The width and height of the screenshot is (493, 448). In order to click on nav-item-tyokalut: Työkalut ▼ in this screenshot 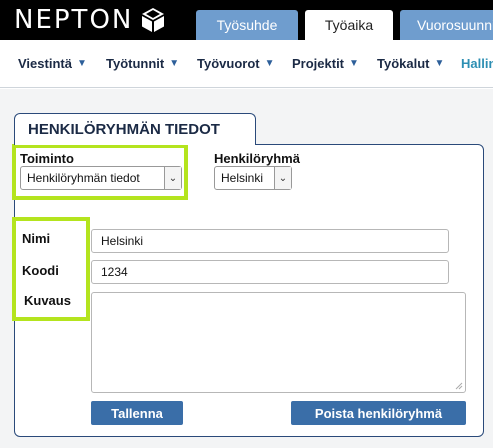, I will do `click(410, 63)`.